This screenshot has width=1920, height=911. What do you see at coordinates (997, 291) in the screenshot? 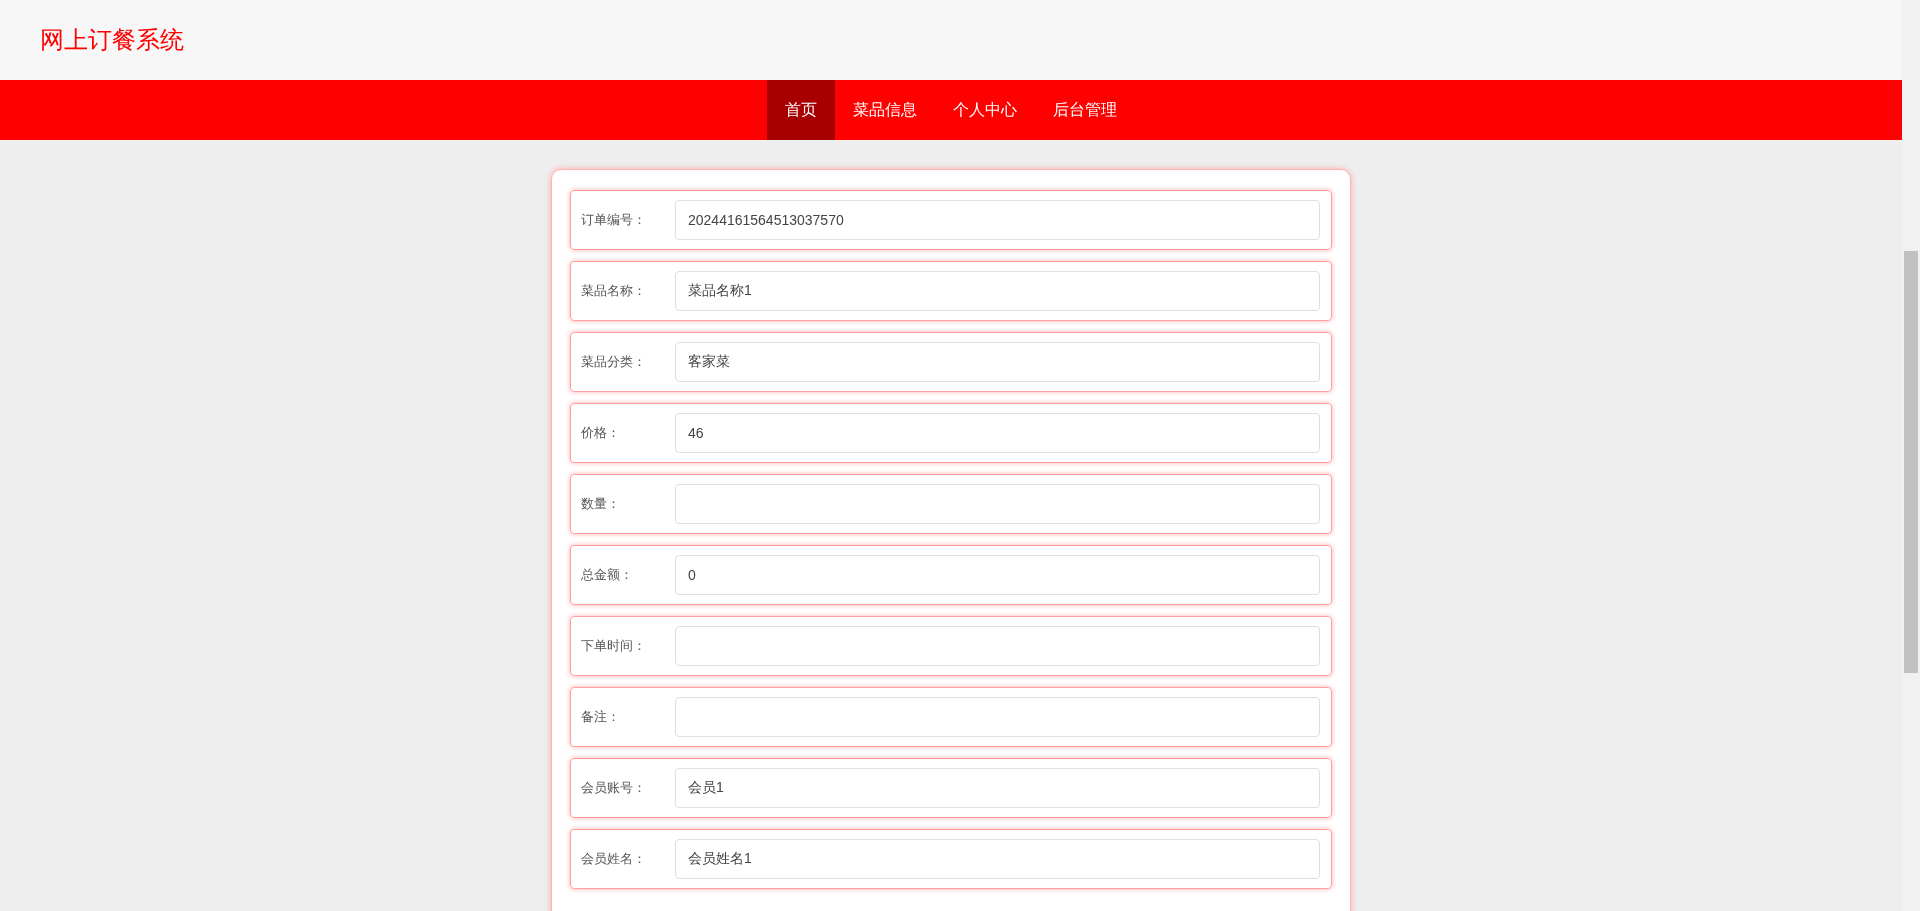
I see `input-field: 菜品名称1` at bounding box center [997, 291].